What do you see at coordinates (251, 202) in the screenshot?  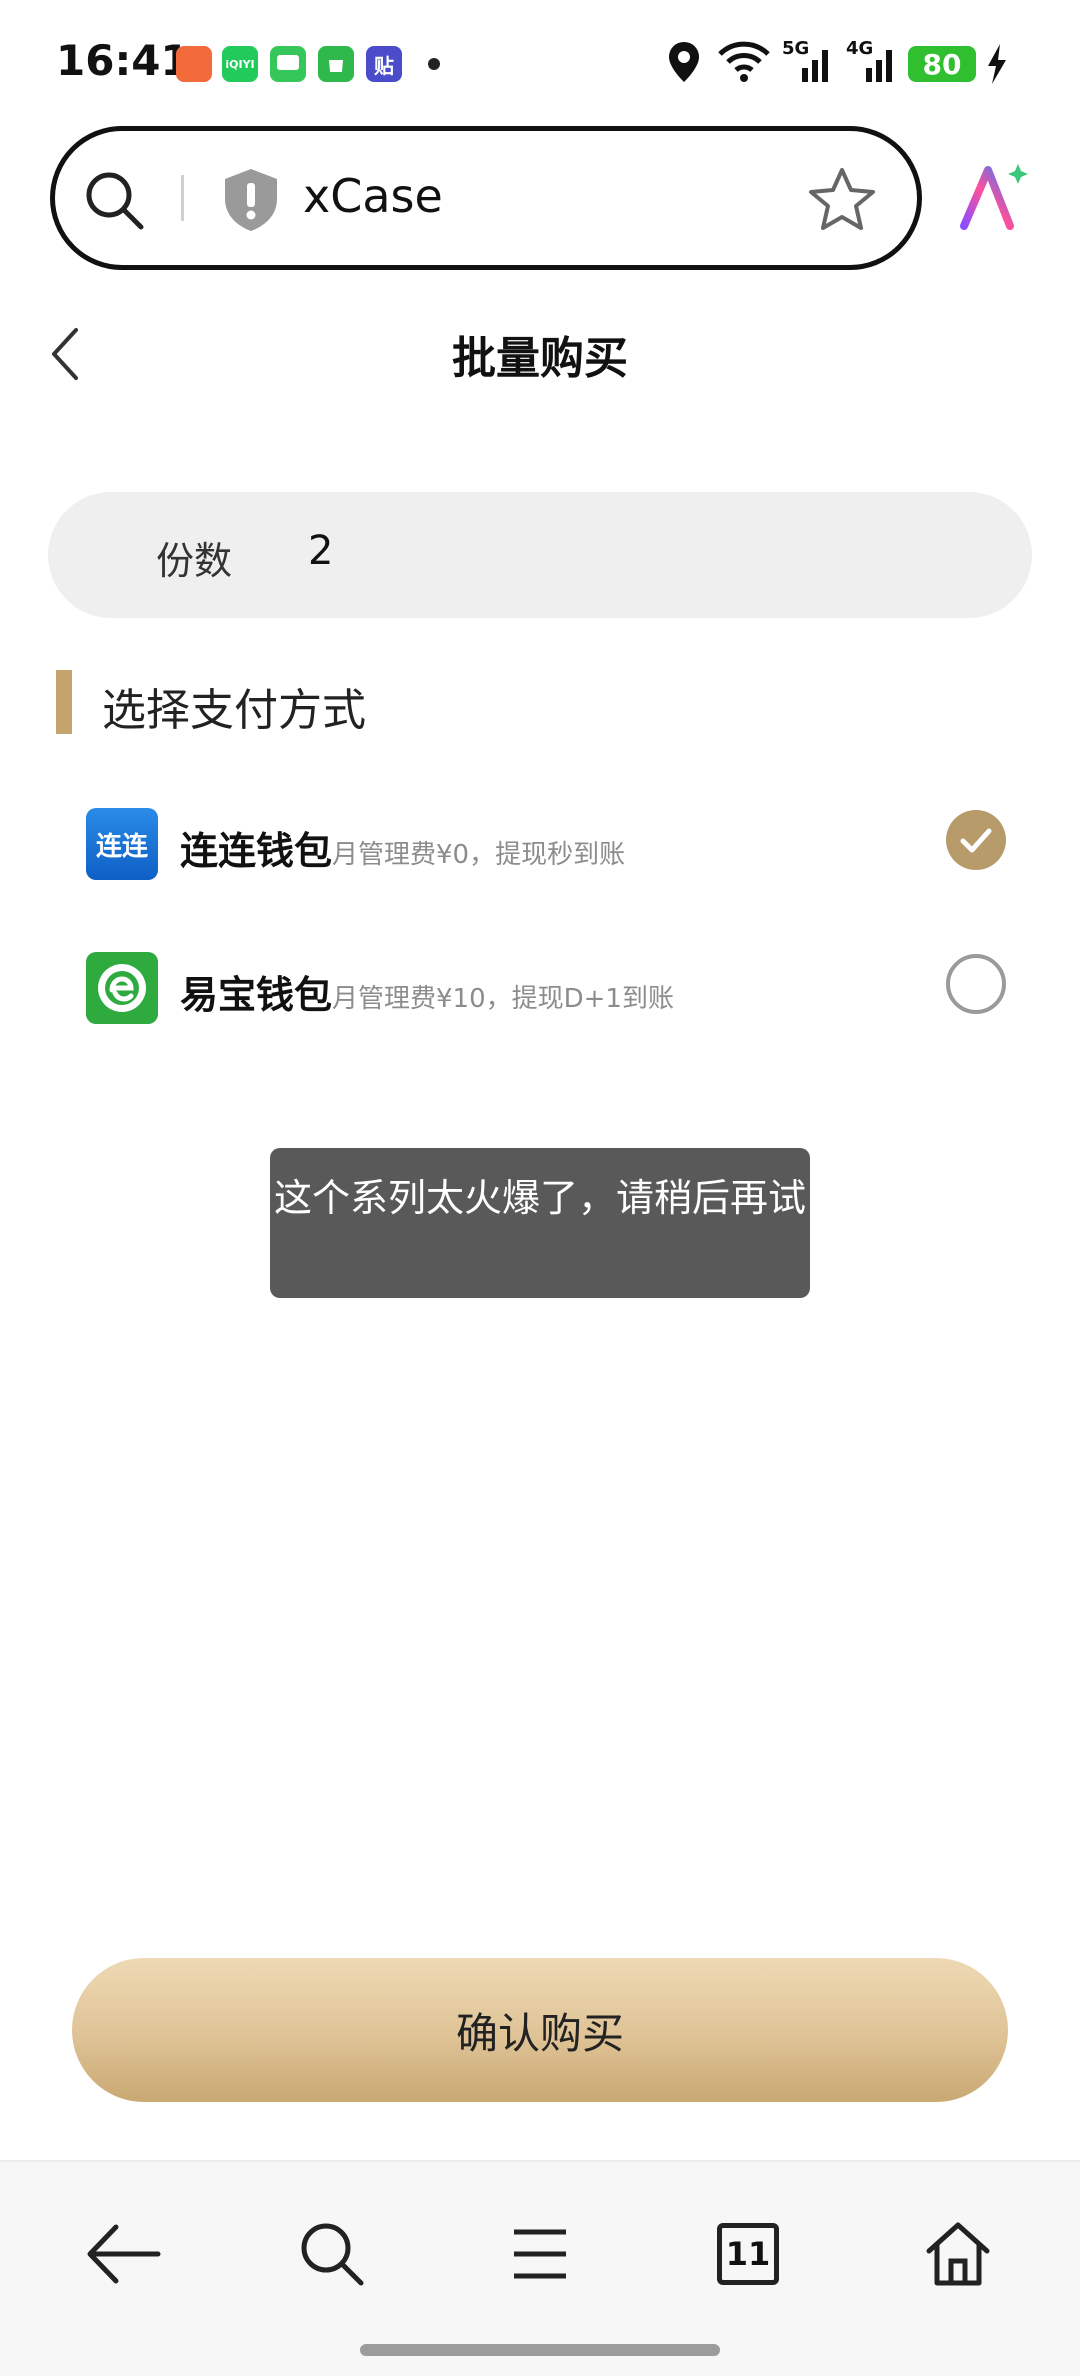 I see `security-shield-icon` at bounding box center [251, 202].